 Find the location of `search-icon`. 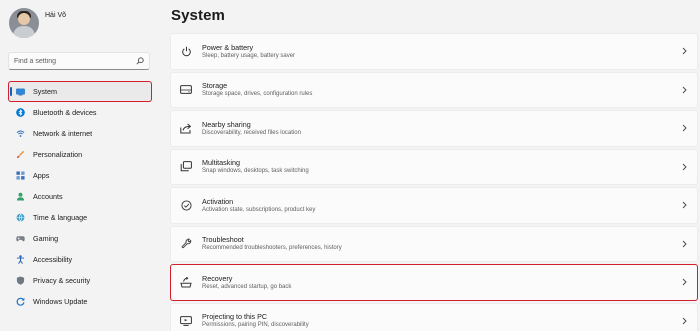

search-icon is located at coordinates (139, 61).